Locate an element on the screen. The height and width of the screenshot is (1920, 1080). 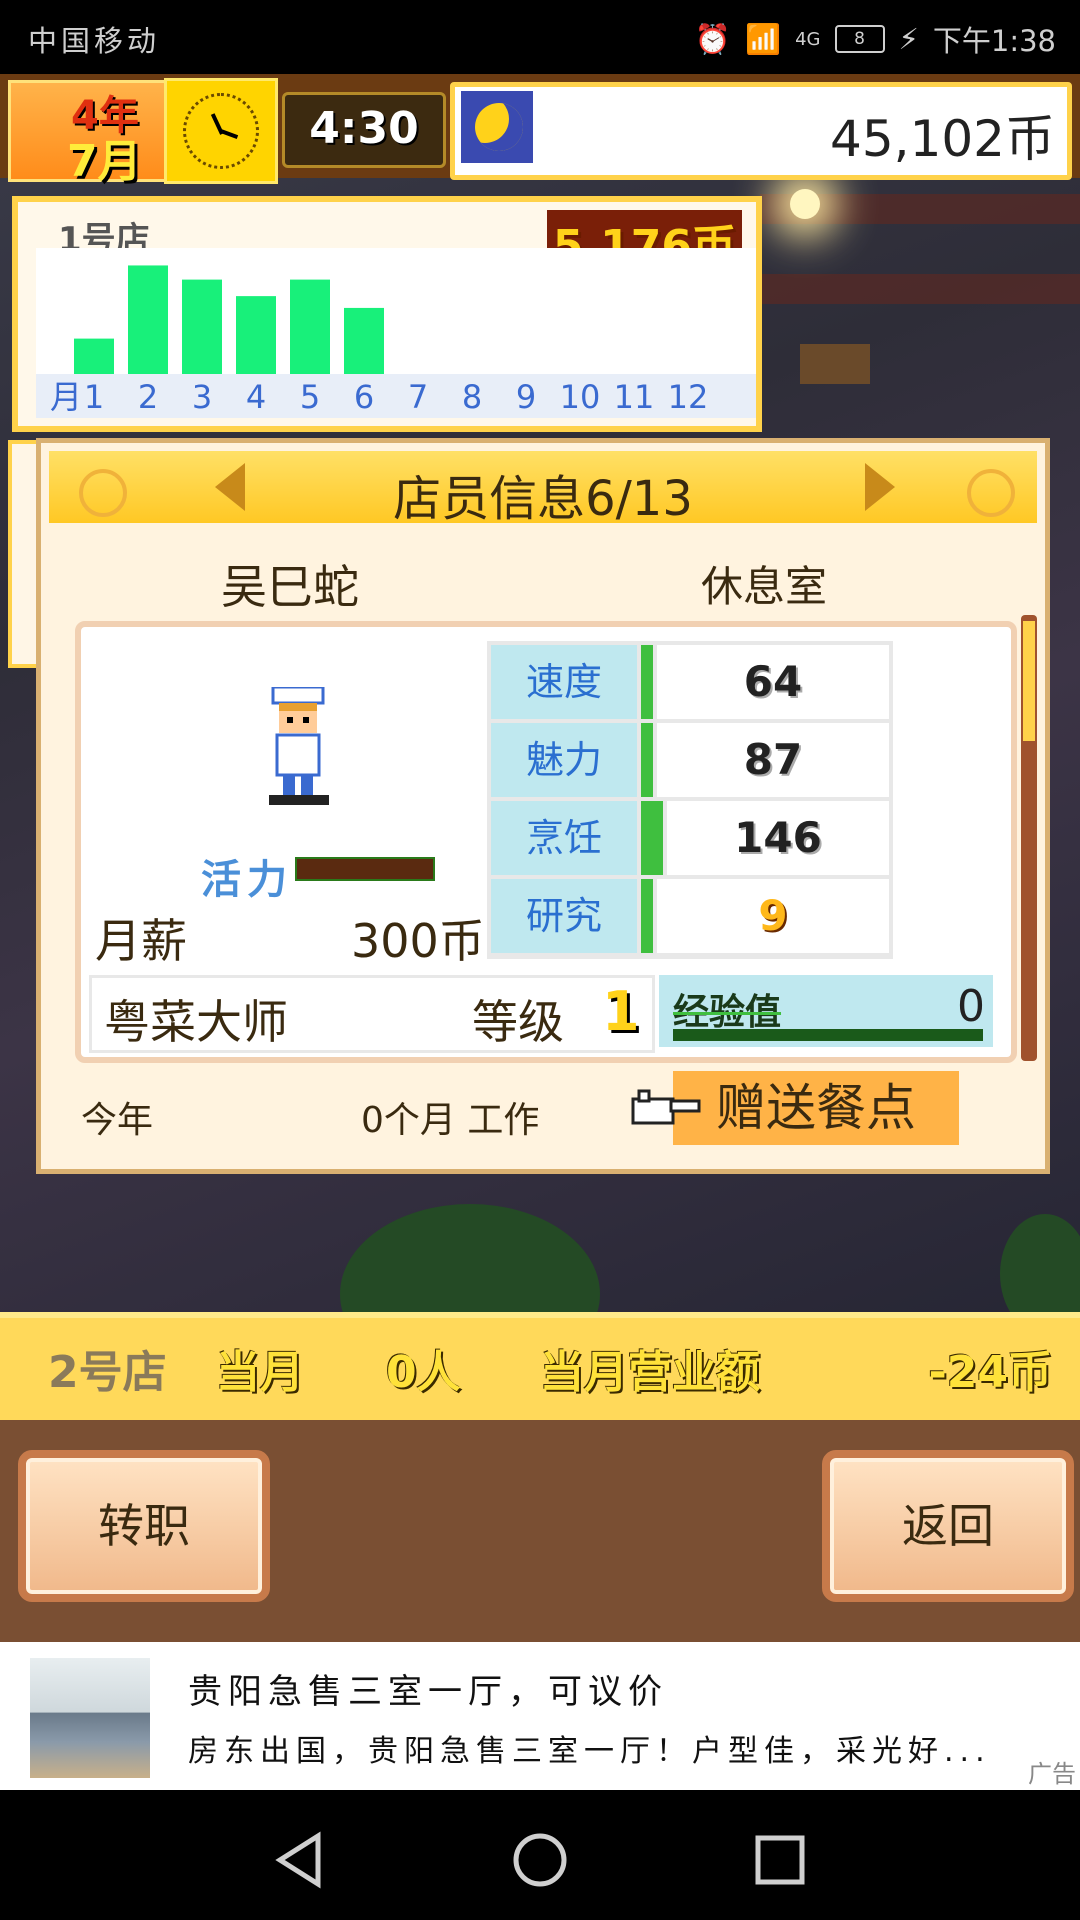
exp-value: 0 is located at coordinates (971, 1006).